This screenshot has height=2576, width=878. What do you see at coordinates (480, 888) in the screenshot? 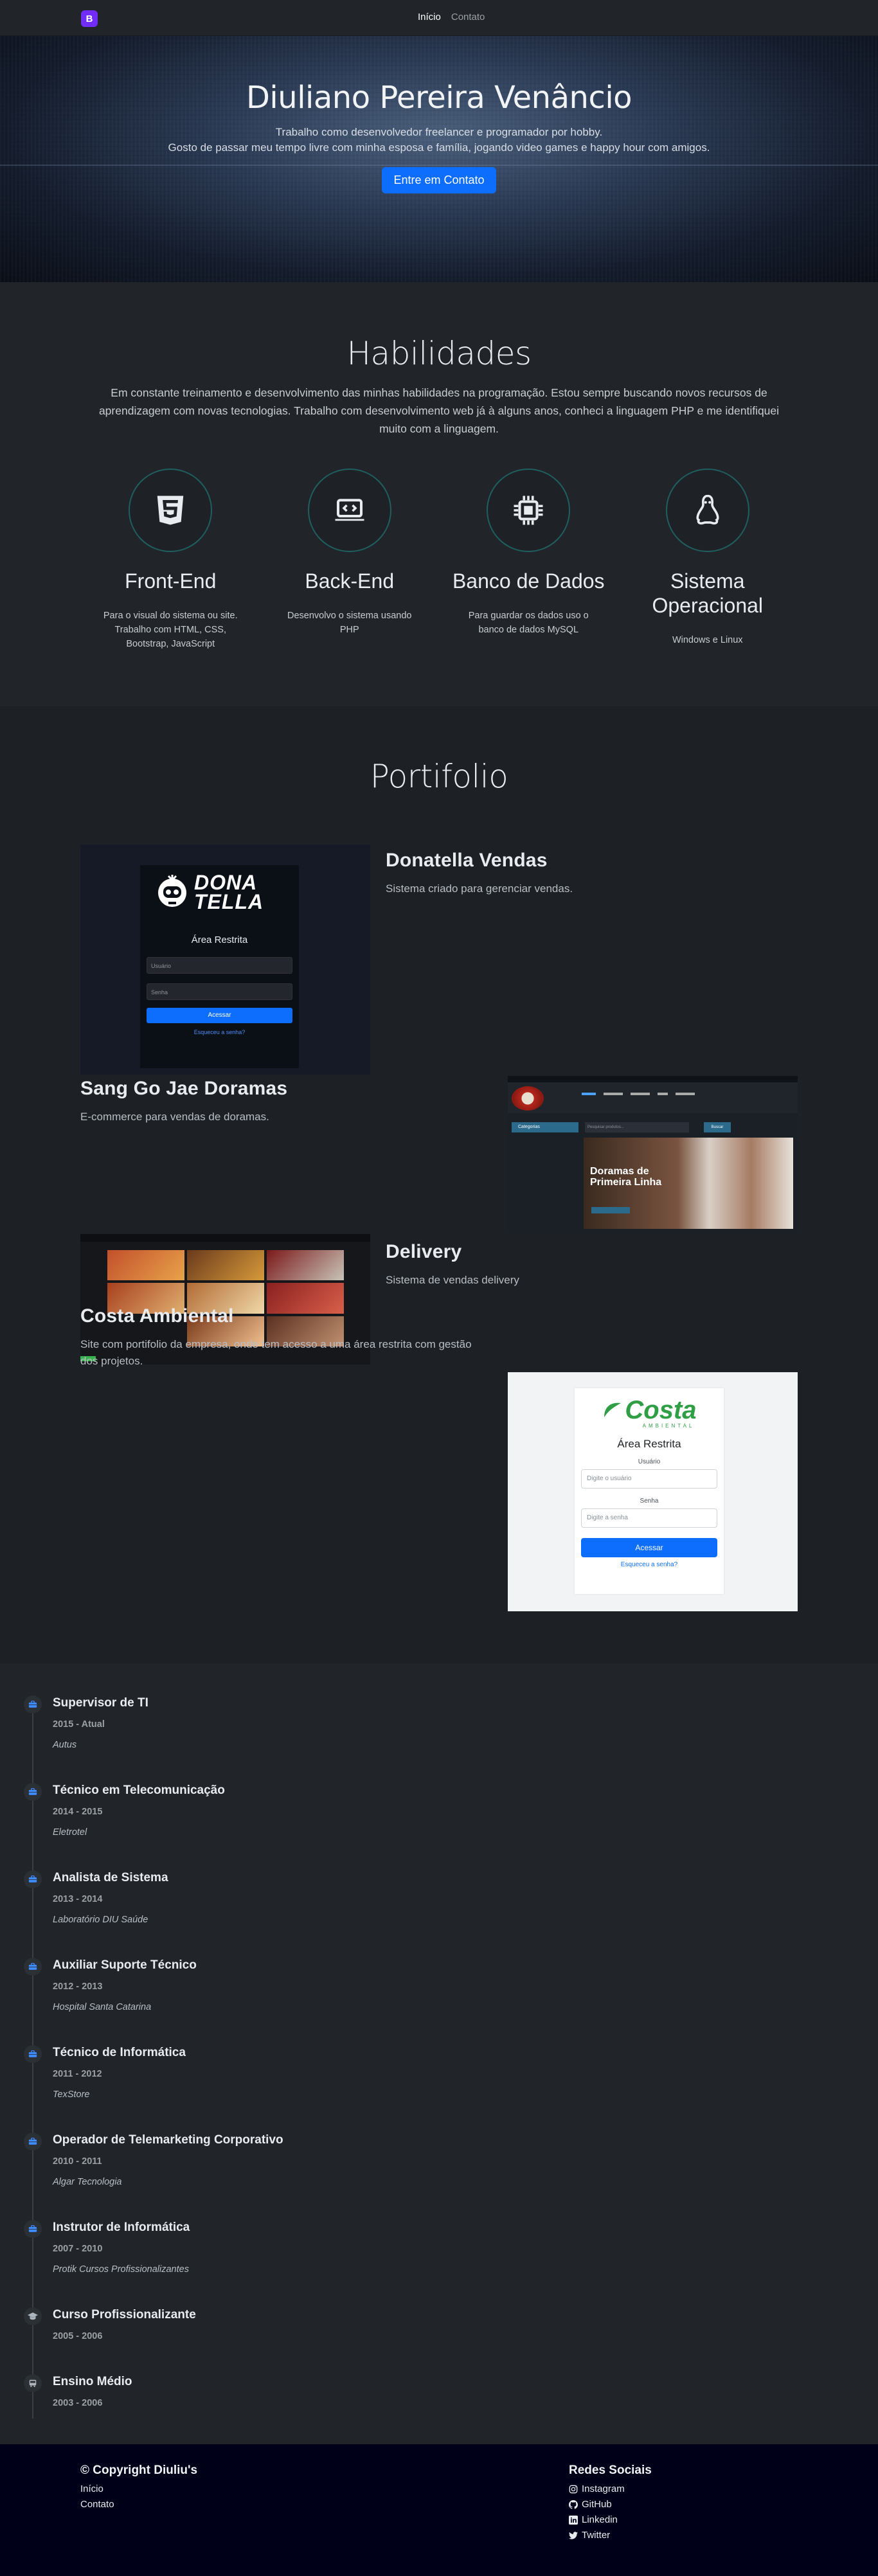
I see `project-desc: Sistema criado para gerenciar vendas.` at bounding box center [480, 888].